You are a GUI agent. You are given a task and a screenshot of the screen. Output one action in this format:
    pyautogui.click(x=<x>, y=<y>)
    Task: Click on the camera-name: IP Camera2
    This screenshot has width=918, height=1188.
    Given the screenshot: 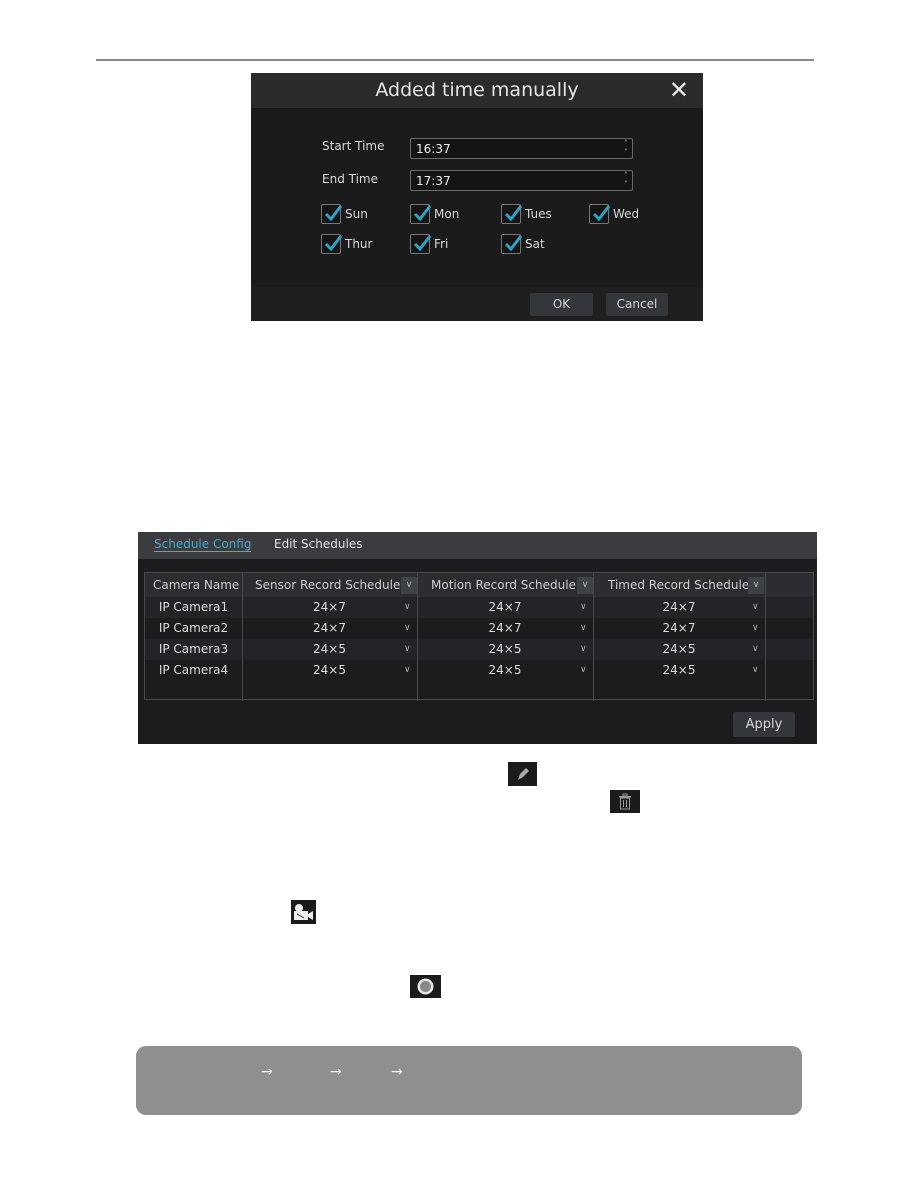 What is the action you would take?
    pyautogui.click(x=193, y=628)
    